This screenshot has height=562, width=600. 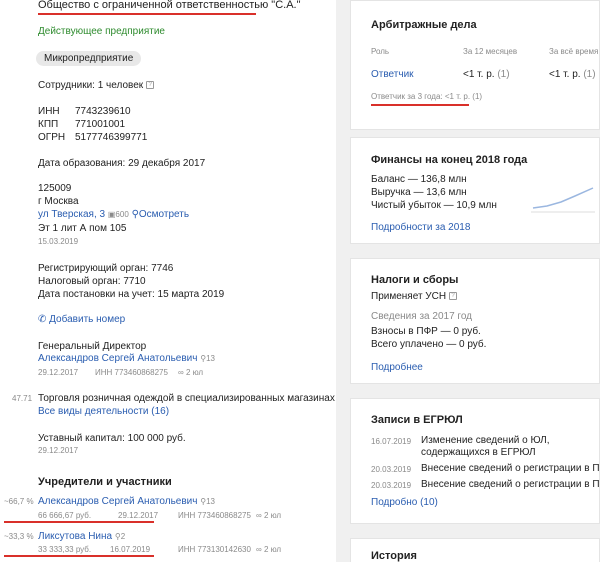 What do you see at coordinates (478, 452) in the screenshot?
I see `egrul-text: содержащихся в ЕГРЮЛ` at bounding box center [478, 452].